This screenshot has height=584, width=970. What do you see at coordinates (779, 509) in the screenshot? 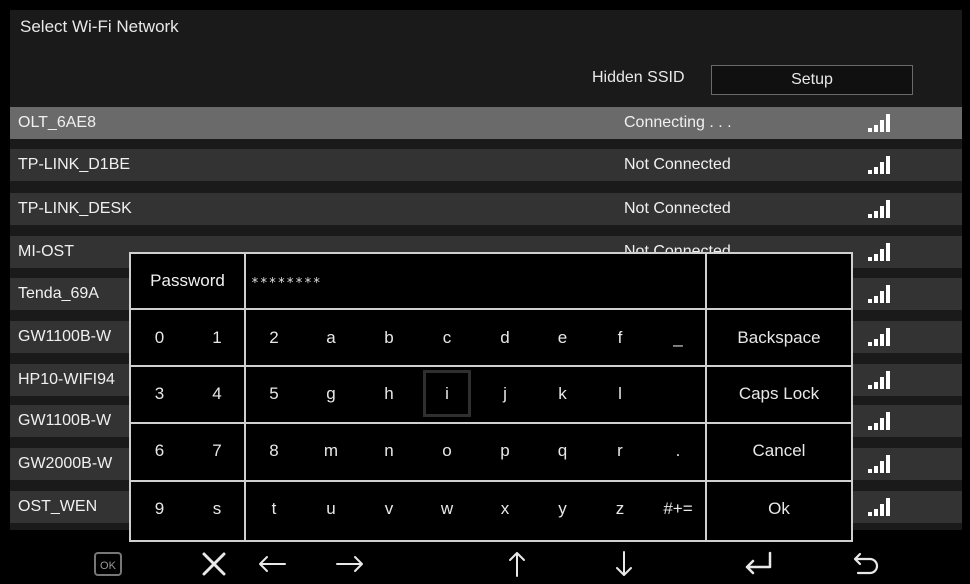
I see `ok-key: Ok` at bounding box center [779, 509].